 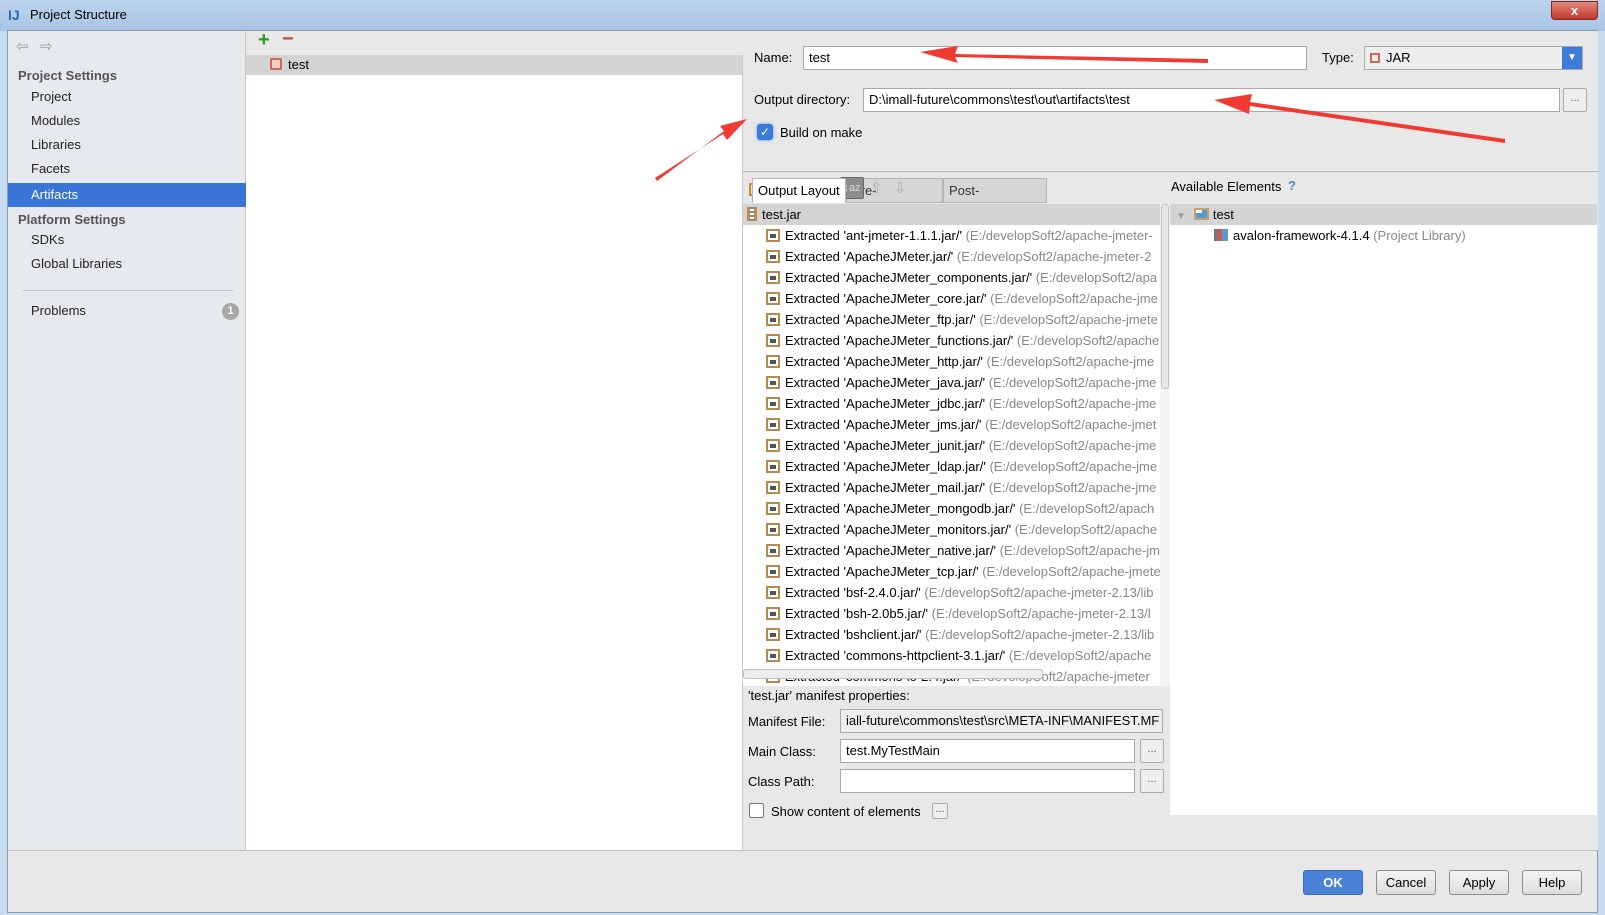 I want to click on sidebar-item-modules: Modules, so click(x=127, y=121).